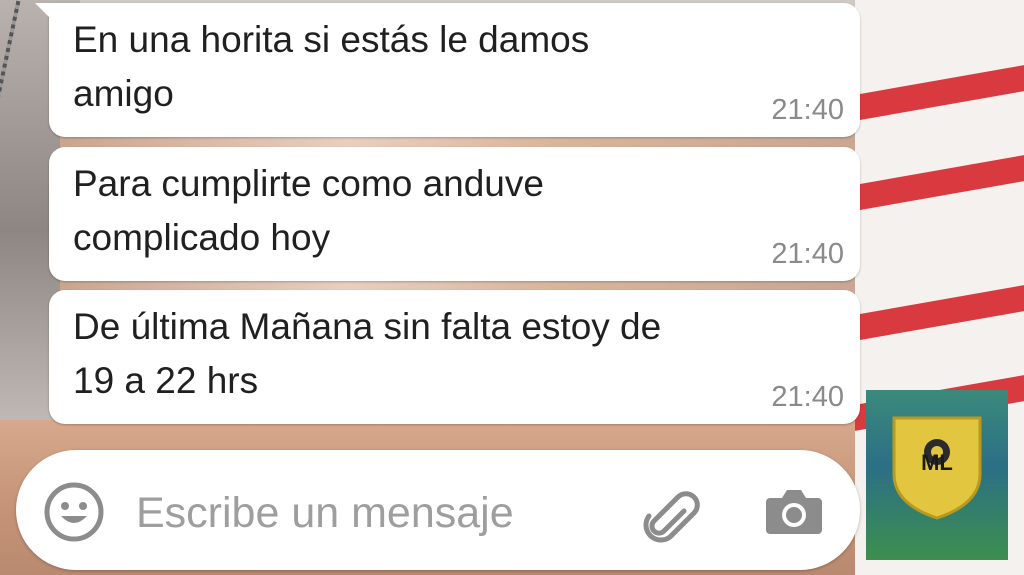 The width and height of the screenshot is (1024, 575). What do you see at coordinates (794, 511) in the screenshot?
I see `camera-icon` at bounding box center [794, 511].